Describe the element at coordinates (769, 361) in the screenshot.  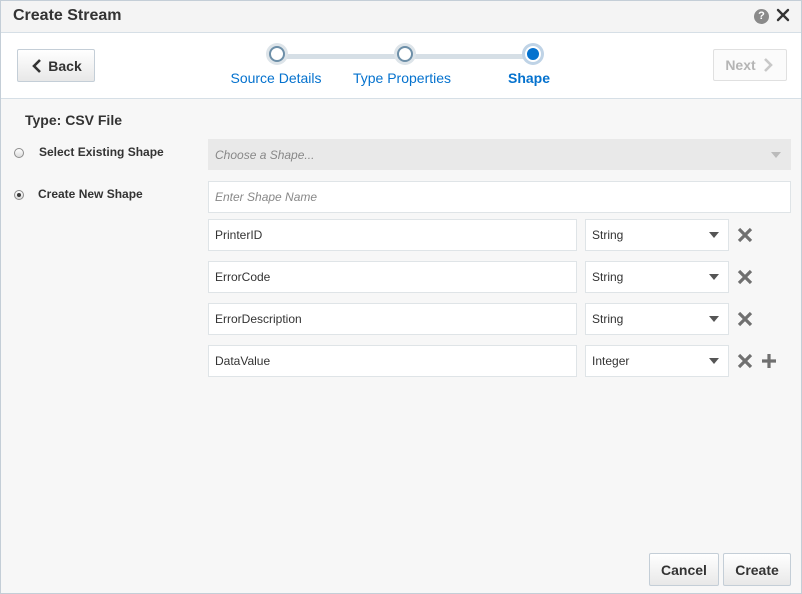
I see `add-field-icon` at that location.